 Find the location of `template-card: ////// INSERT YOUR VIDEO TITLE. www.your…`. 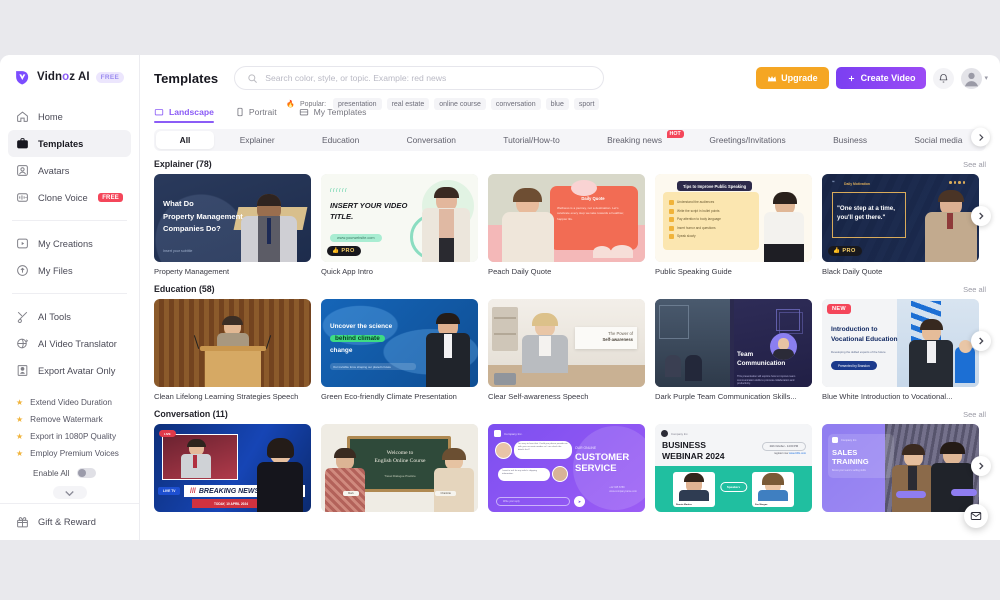

template-card: ////// INSERT YOUR VIDEO TITLE. www.your… is located at coordinates (399, 225).